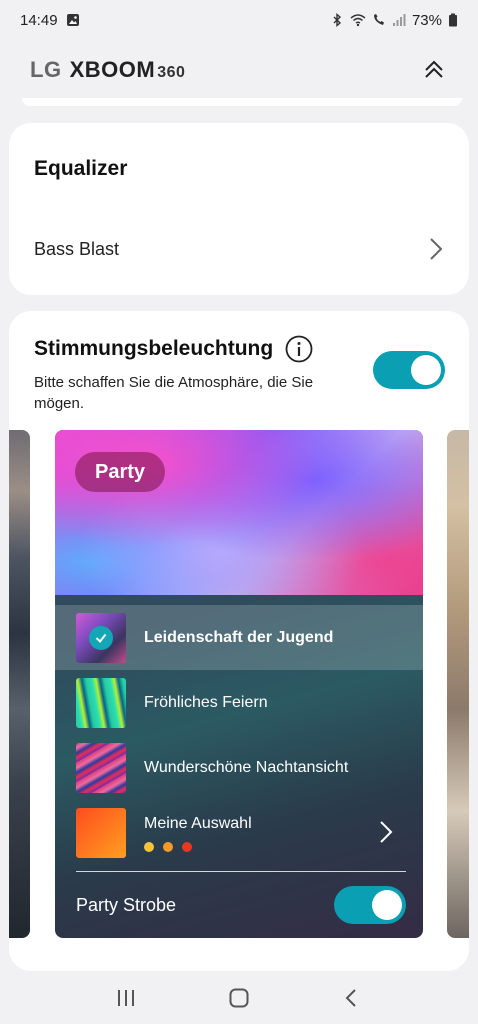  What do you see at coordinates (120, 472) in the screenshot?
I see `theme-badge: Party` at bounding box center [120, 472].